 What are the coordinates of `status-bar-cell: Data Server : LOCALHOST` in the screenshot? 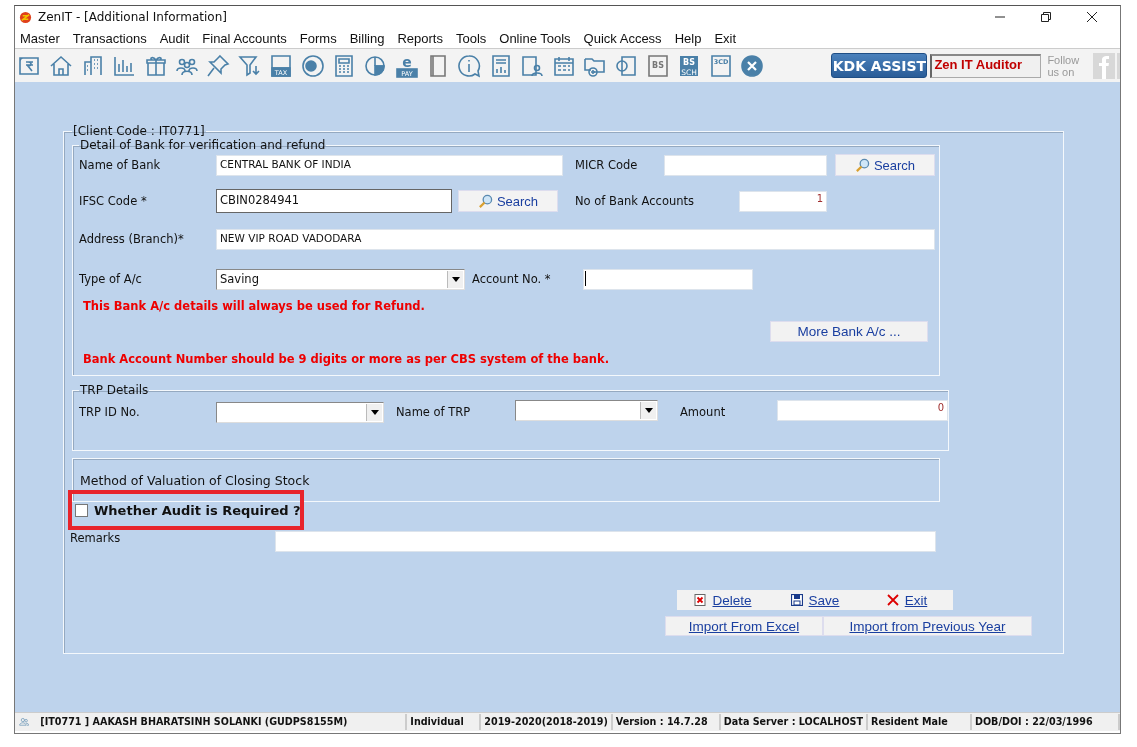 It's located at (794, 722).